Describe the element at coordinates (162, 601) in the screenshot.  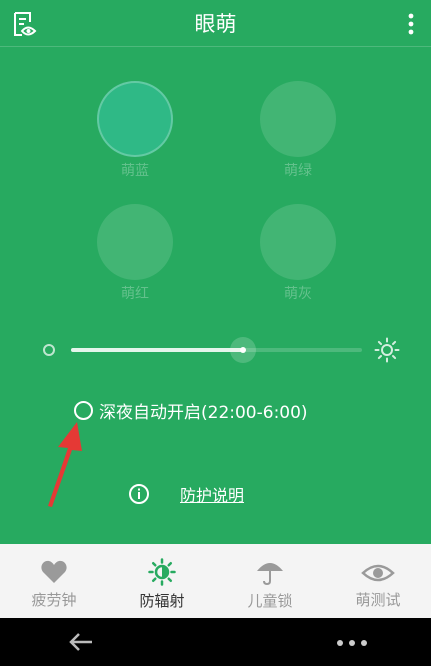
I see `tab-anti-radiation-label: 防辐射` at that location.